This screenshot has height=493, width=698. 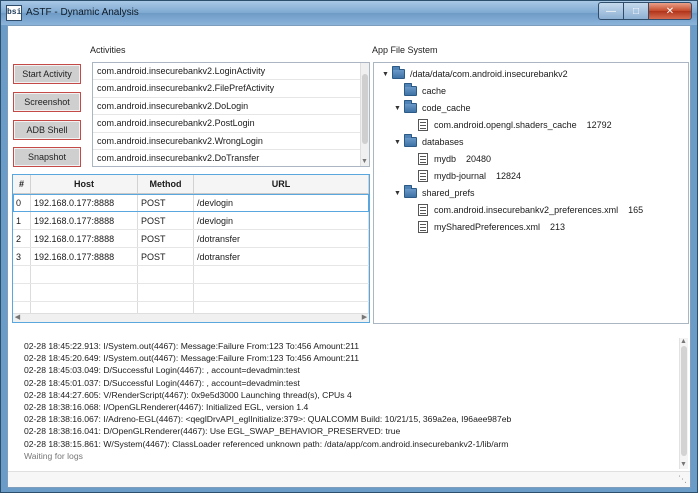 What do you see at coordinates (47, 130) in the screenshot?
I see `adb-shell-button: ADB Shell` at bounding box center [47, 130].